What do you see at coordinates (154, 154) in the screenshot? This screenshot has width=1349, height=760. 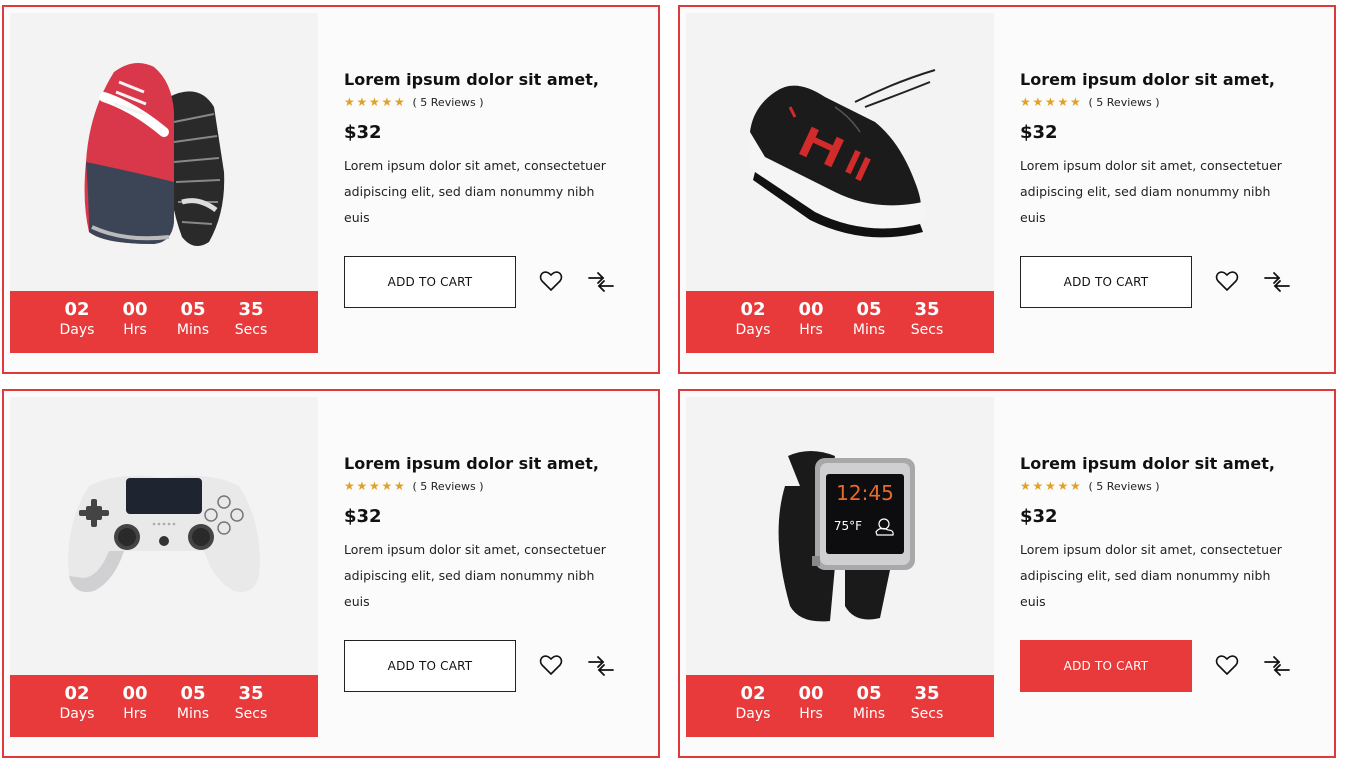 I see `running-shoe-red-image` at bounding box center [154, 154].